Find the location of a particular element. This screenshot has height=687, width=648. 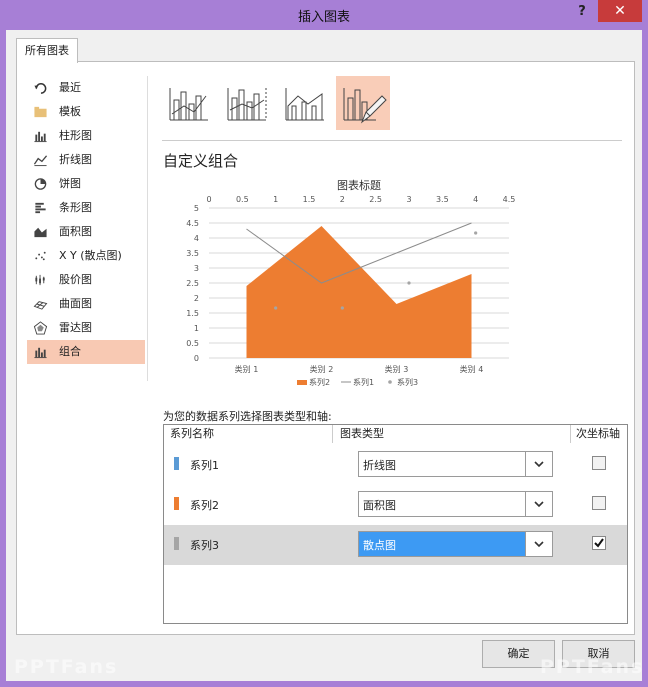

chart-category-list: 最近模板柱形图折线图饼图条形图面积图 X Y (散点图) 股价图曲面图雷达图组合 is located at coordinates (86, 220).